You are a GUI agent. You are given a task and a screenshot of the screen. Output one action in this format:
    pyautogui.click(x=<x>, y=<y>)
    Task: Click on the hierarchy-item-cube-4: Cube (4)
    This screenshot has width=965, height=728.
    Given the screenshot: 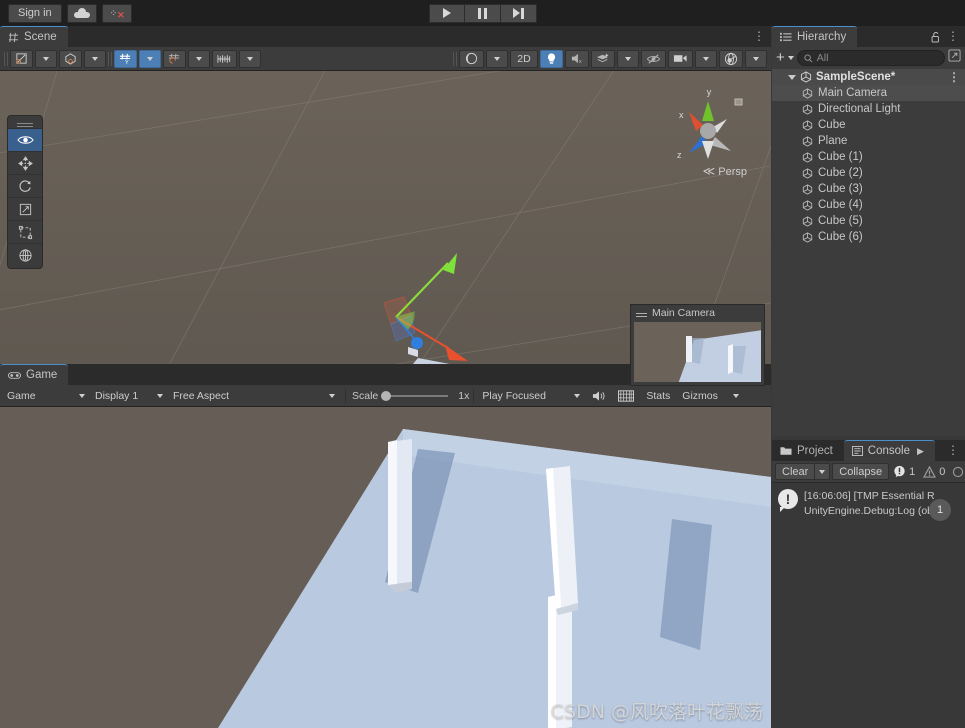 What is the action you would take?
    pyautogui.click(x=868, y=205)
    